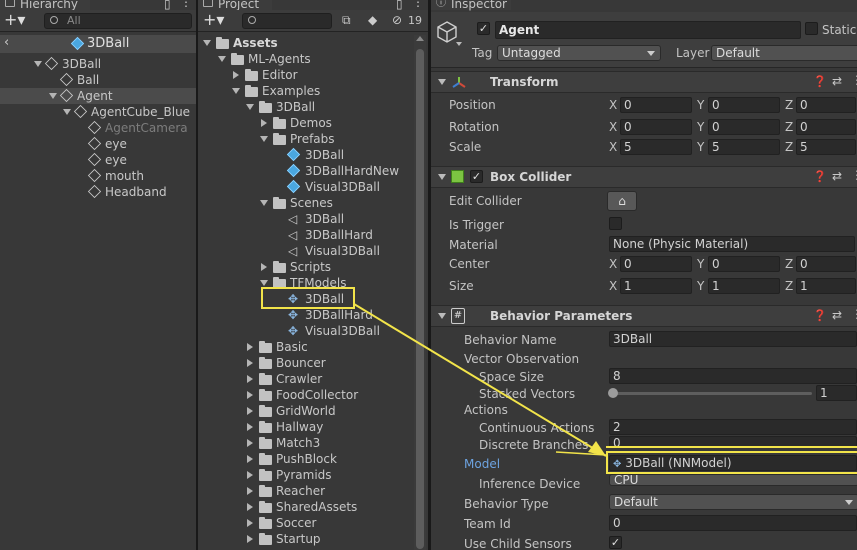  What do you see at coordinates (644, 316) in the screenshot?
I see `behavior-params-header: # Behavior Parameters ❓ ⇄ ⋮` at bounding box center [644, 316].